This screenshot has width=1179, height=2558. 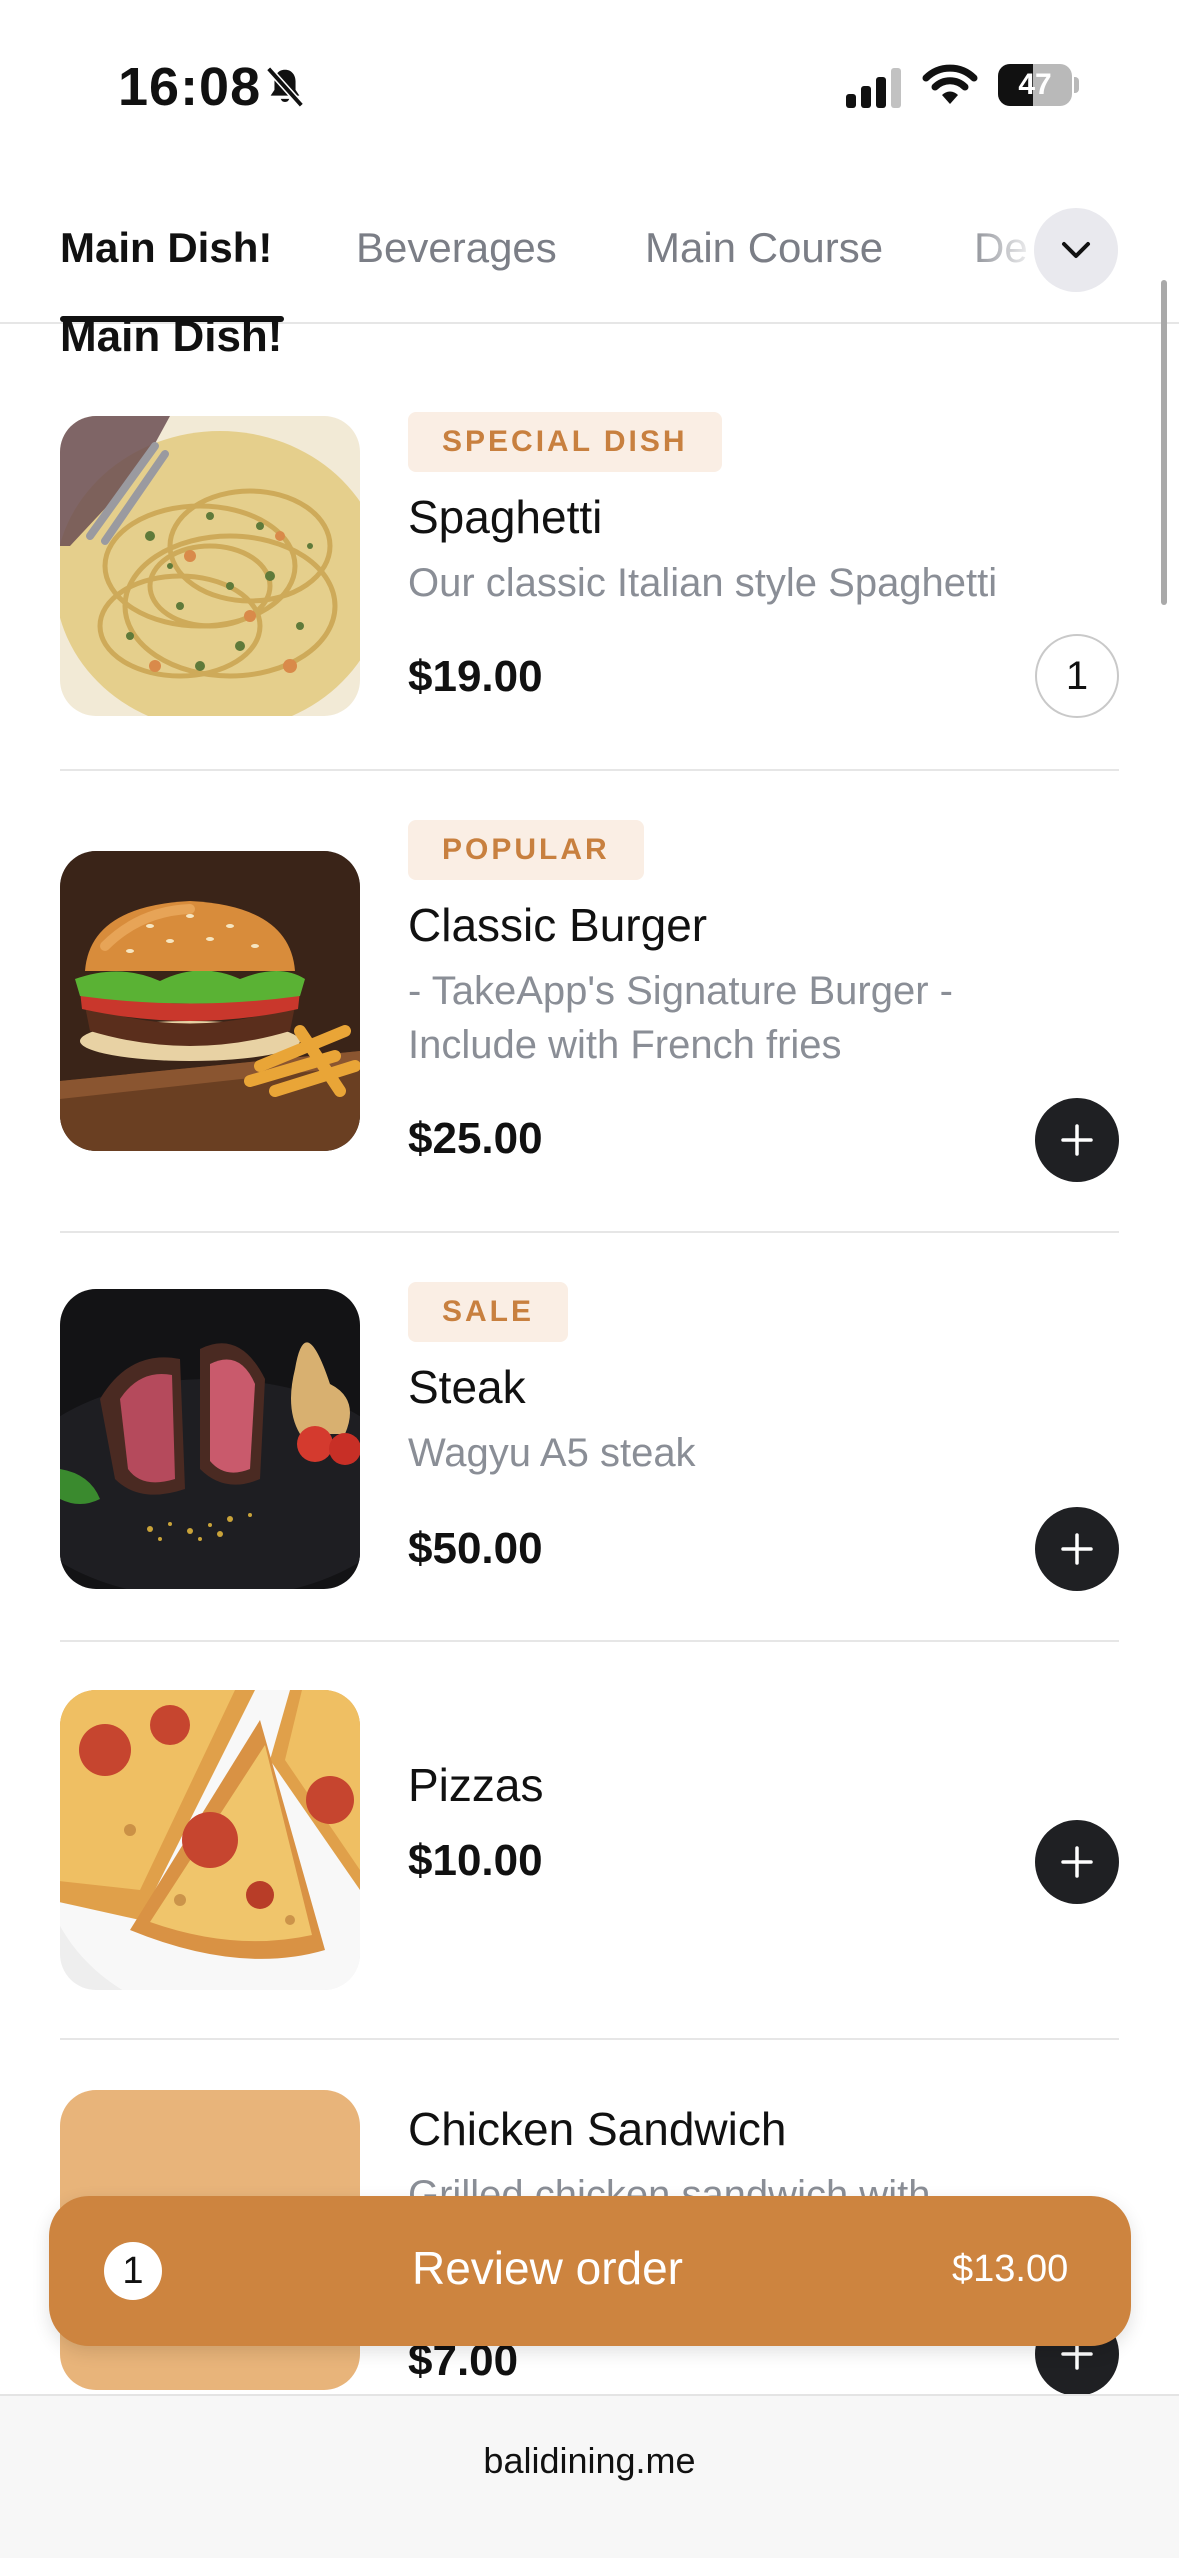 What do you see at coordinates (552, 1453) in the screenshot?
I see `item-description: Wagyu A5 steak` at bounding box center [552, 1453].